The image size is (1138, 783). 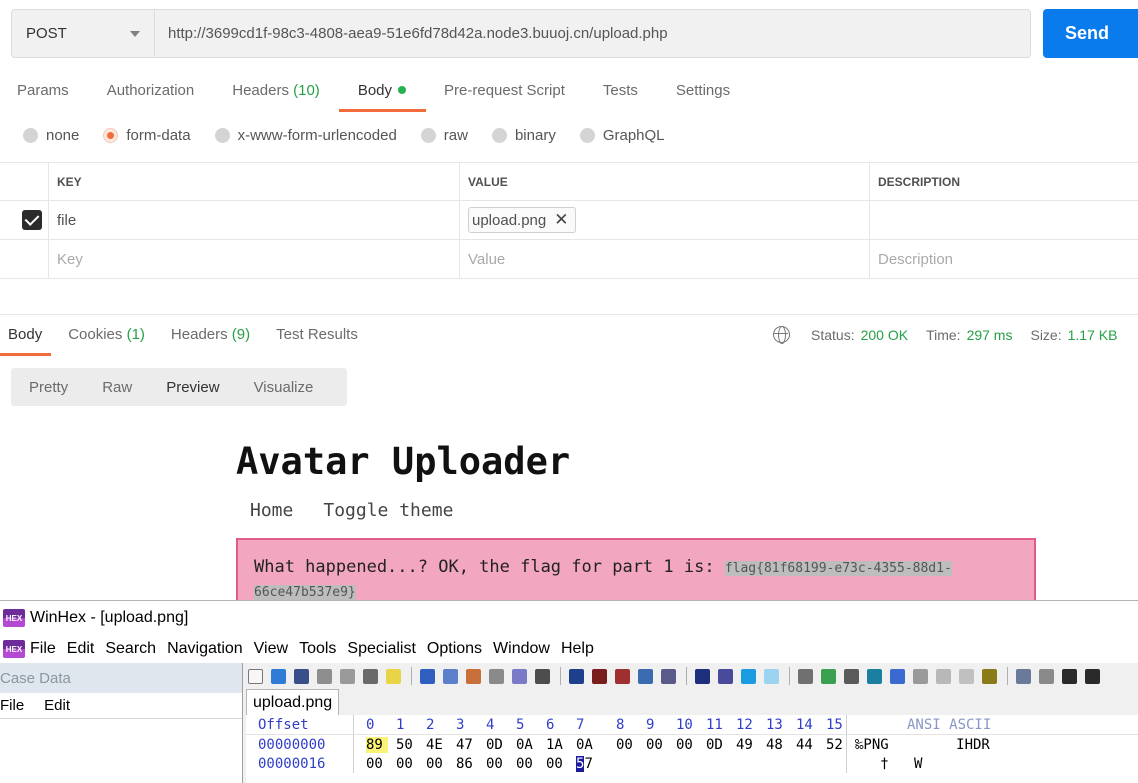 I want to click on radio-form-data: form-data, so click(x=147, y=135).